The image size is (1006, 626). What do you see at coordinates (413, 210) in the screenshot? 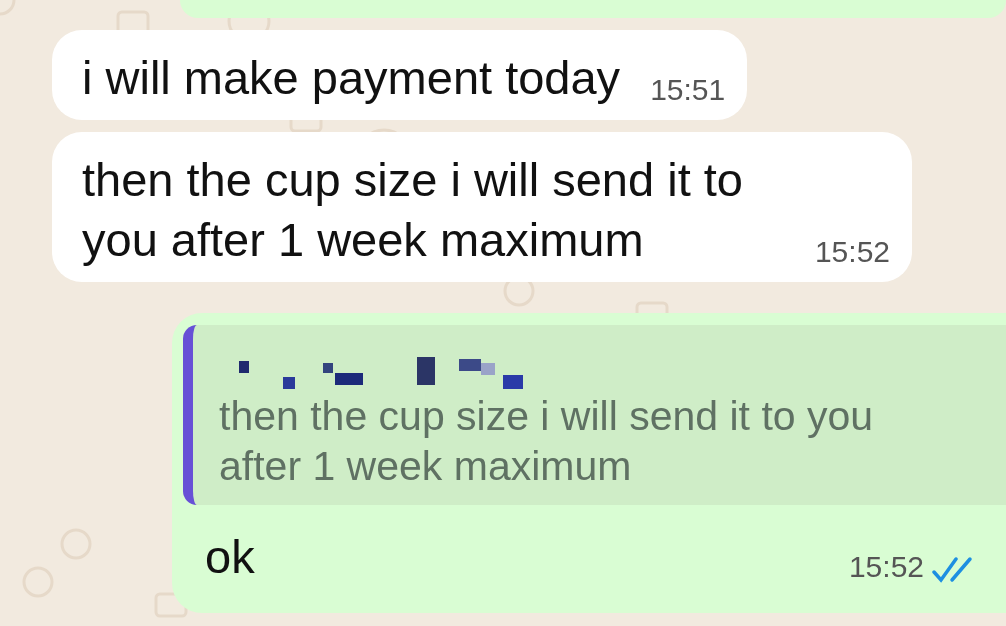
I see `message-text: then the cup size i will send it to you after 1 week maximum` at bounding box center [413, 210].